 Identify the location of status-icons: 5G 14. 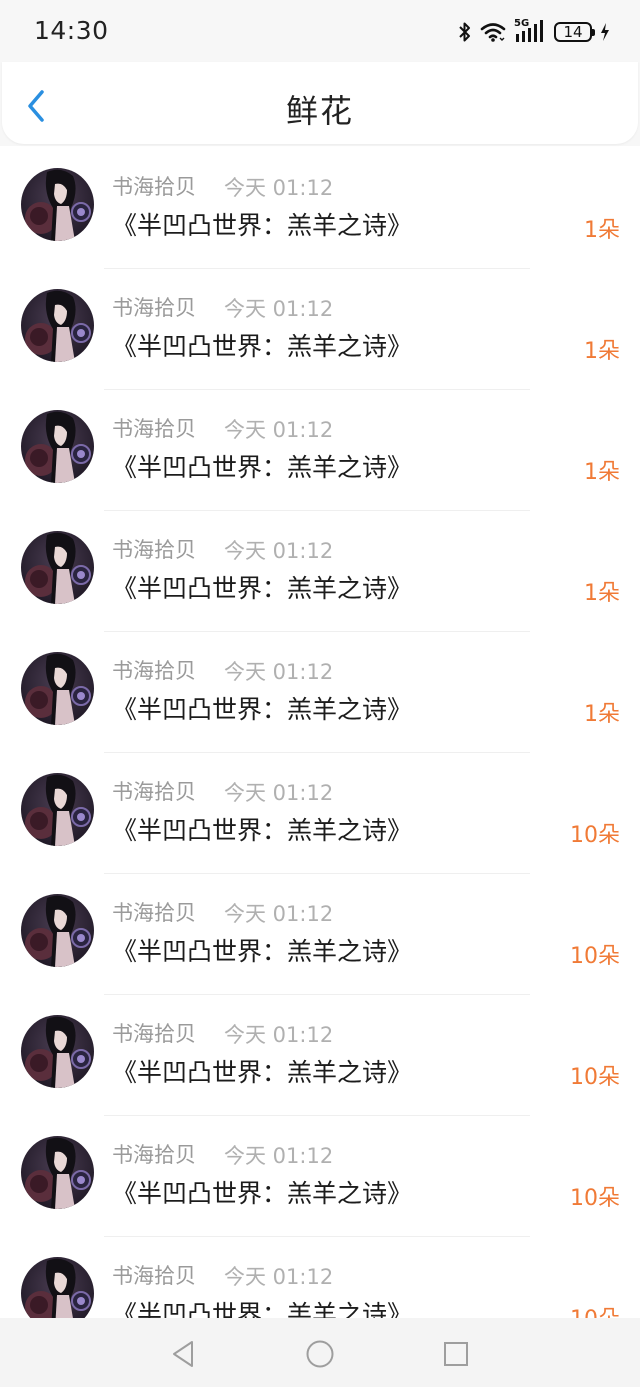
(534, 32).